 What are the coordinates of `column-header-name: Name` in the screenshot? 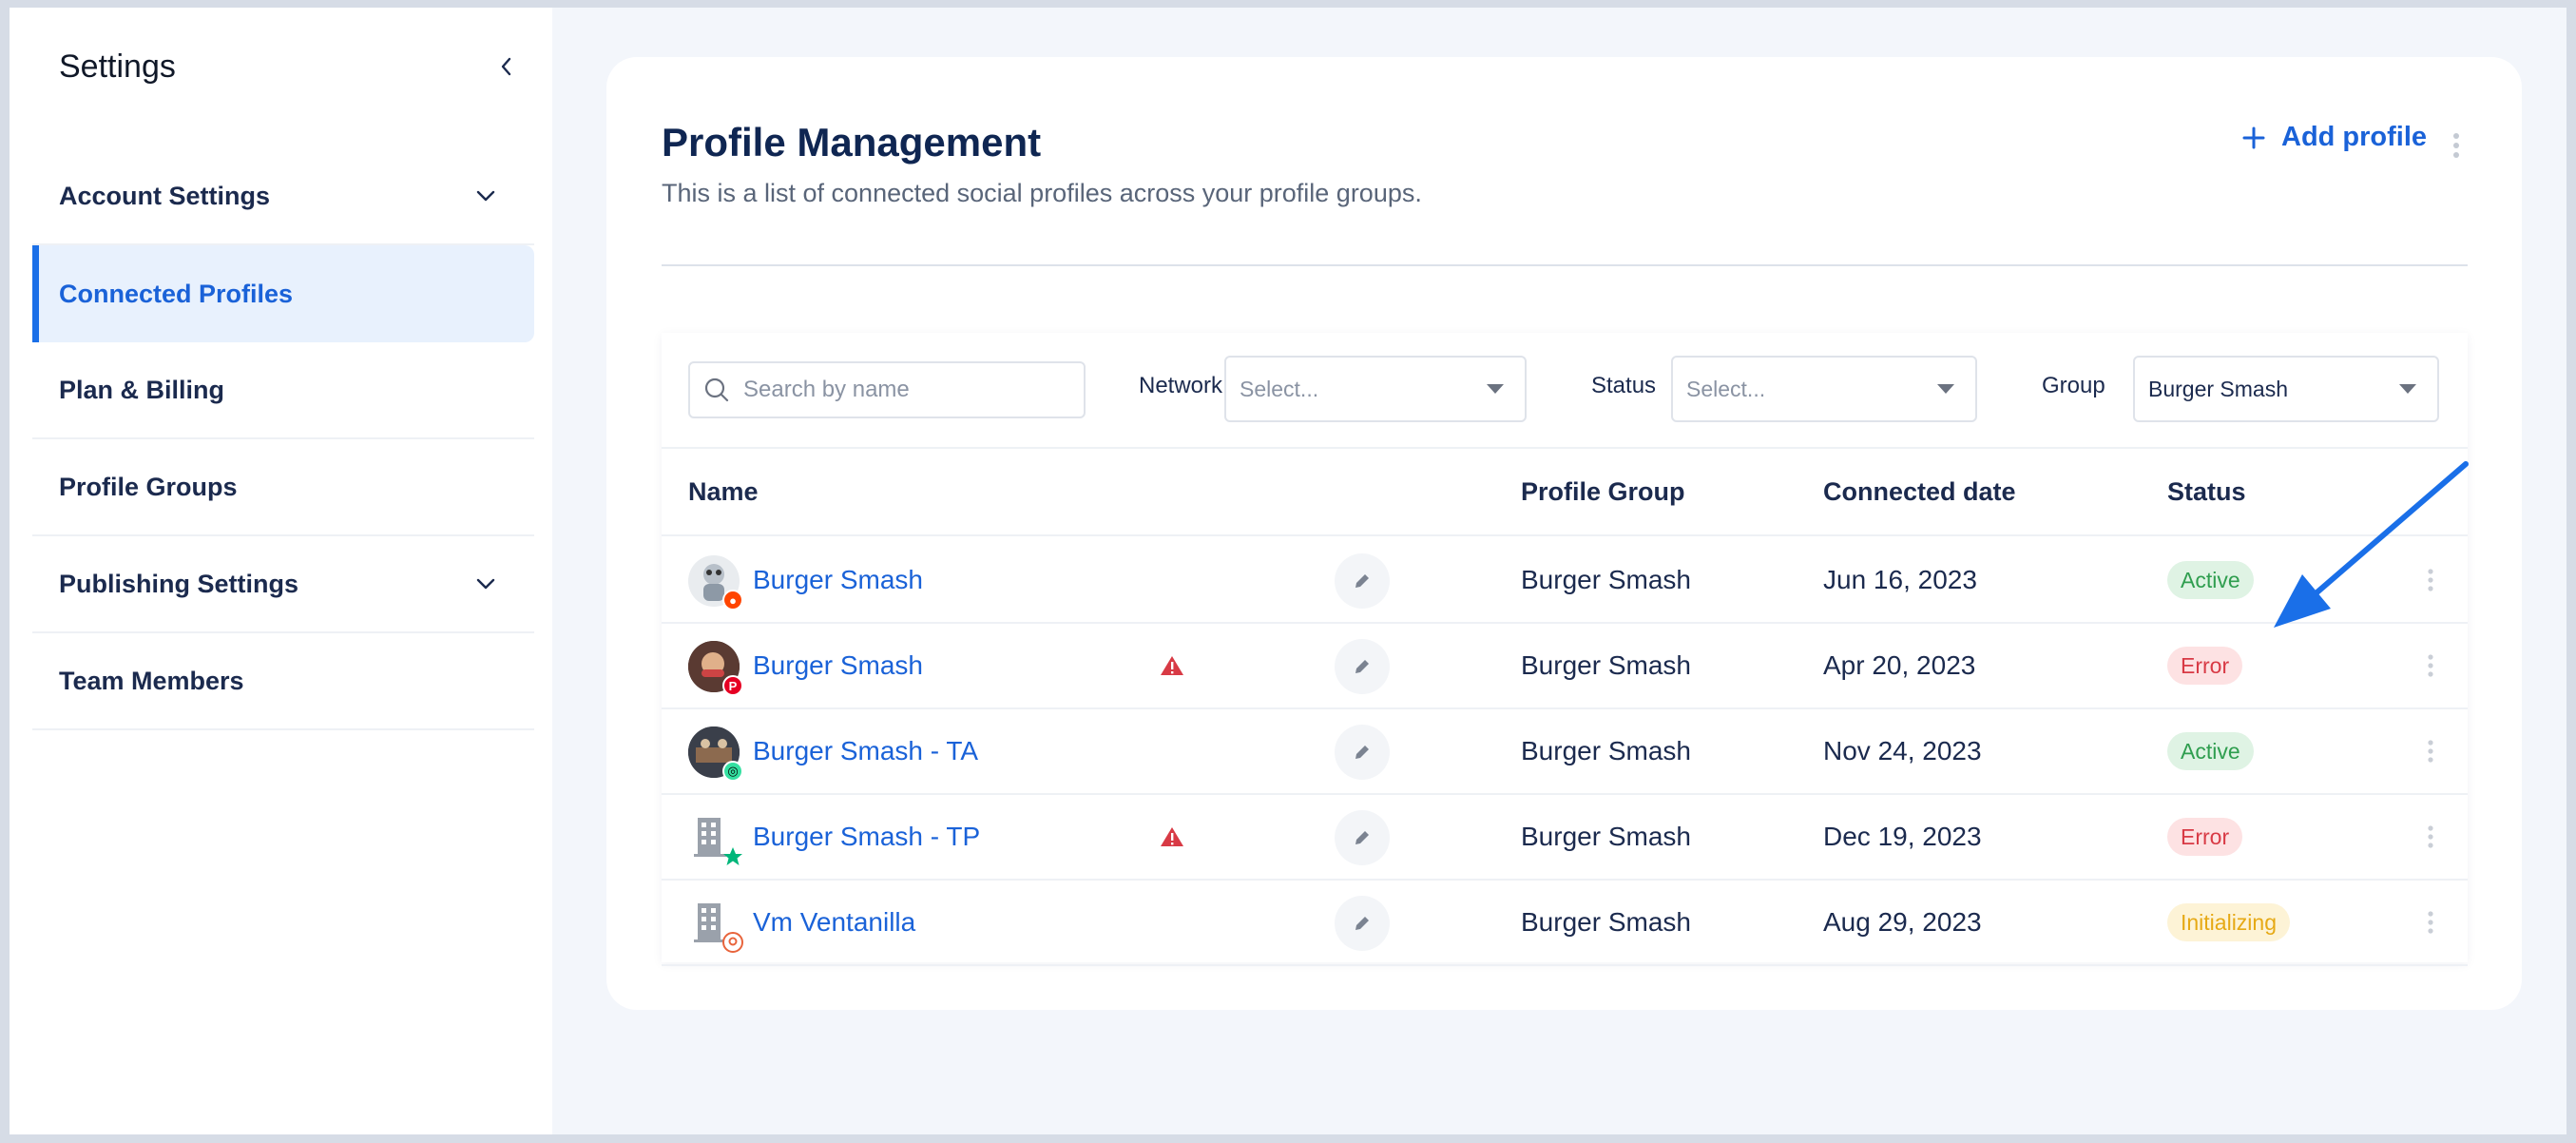 It's located at (723, 492).